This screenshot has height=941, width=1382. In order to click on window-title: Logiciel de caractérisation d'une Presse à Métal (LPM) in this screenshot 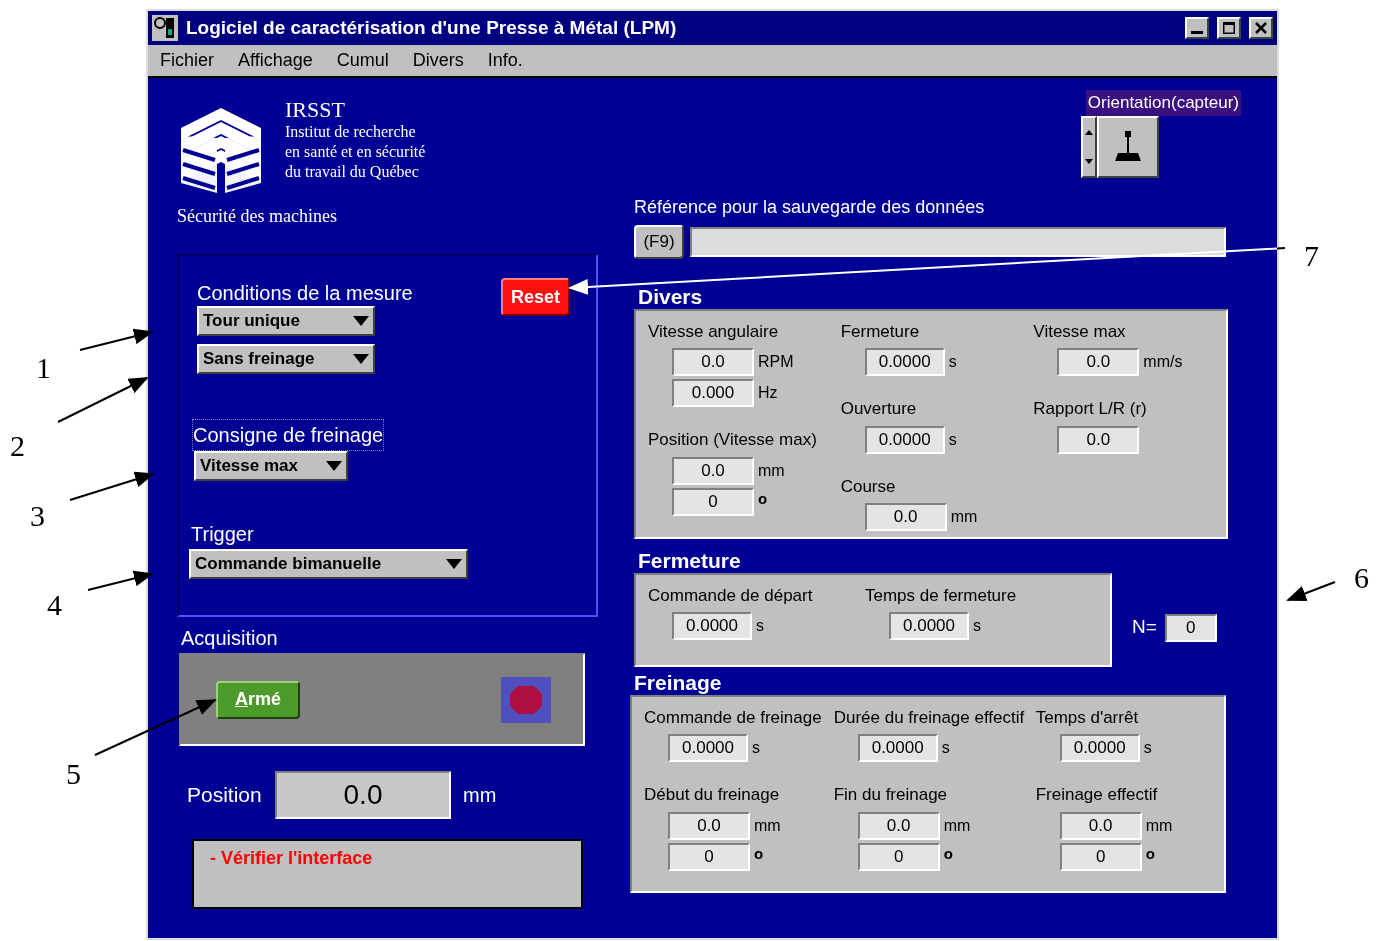, I will do `click(432, 27)`.